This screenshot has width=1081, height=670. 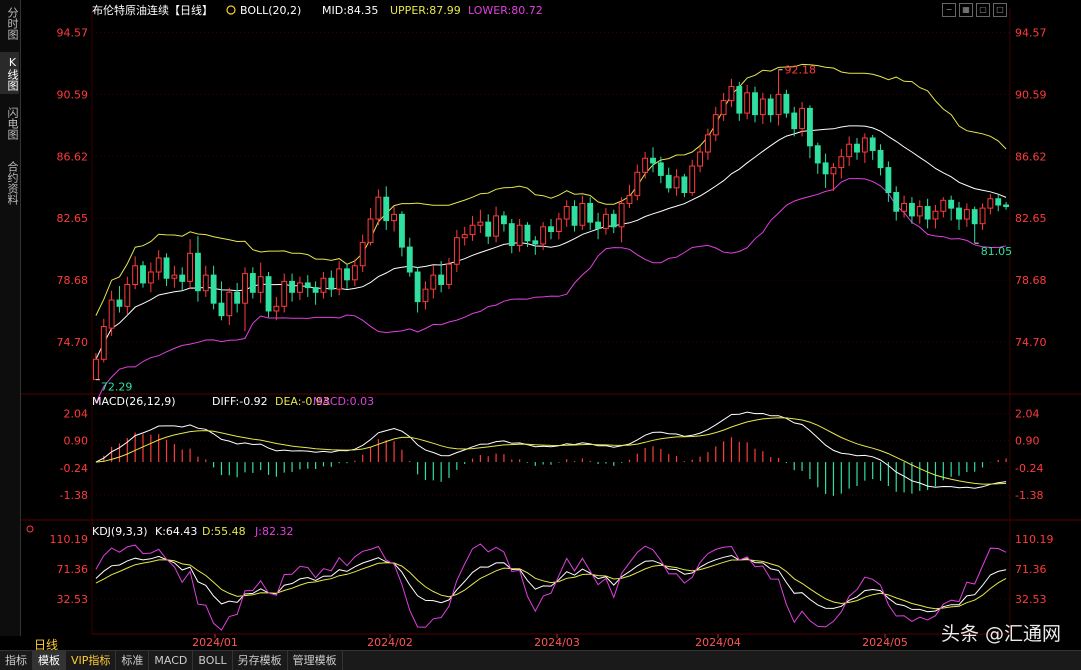 I want to click on macd-tick-right: -1.38, so click(x=1029, y=495).